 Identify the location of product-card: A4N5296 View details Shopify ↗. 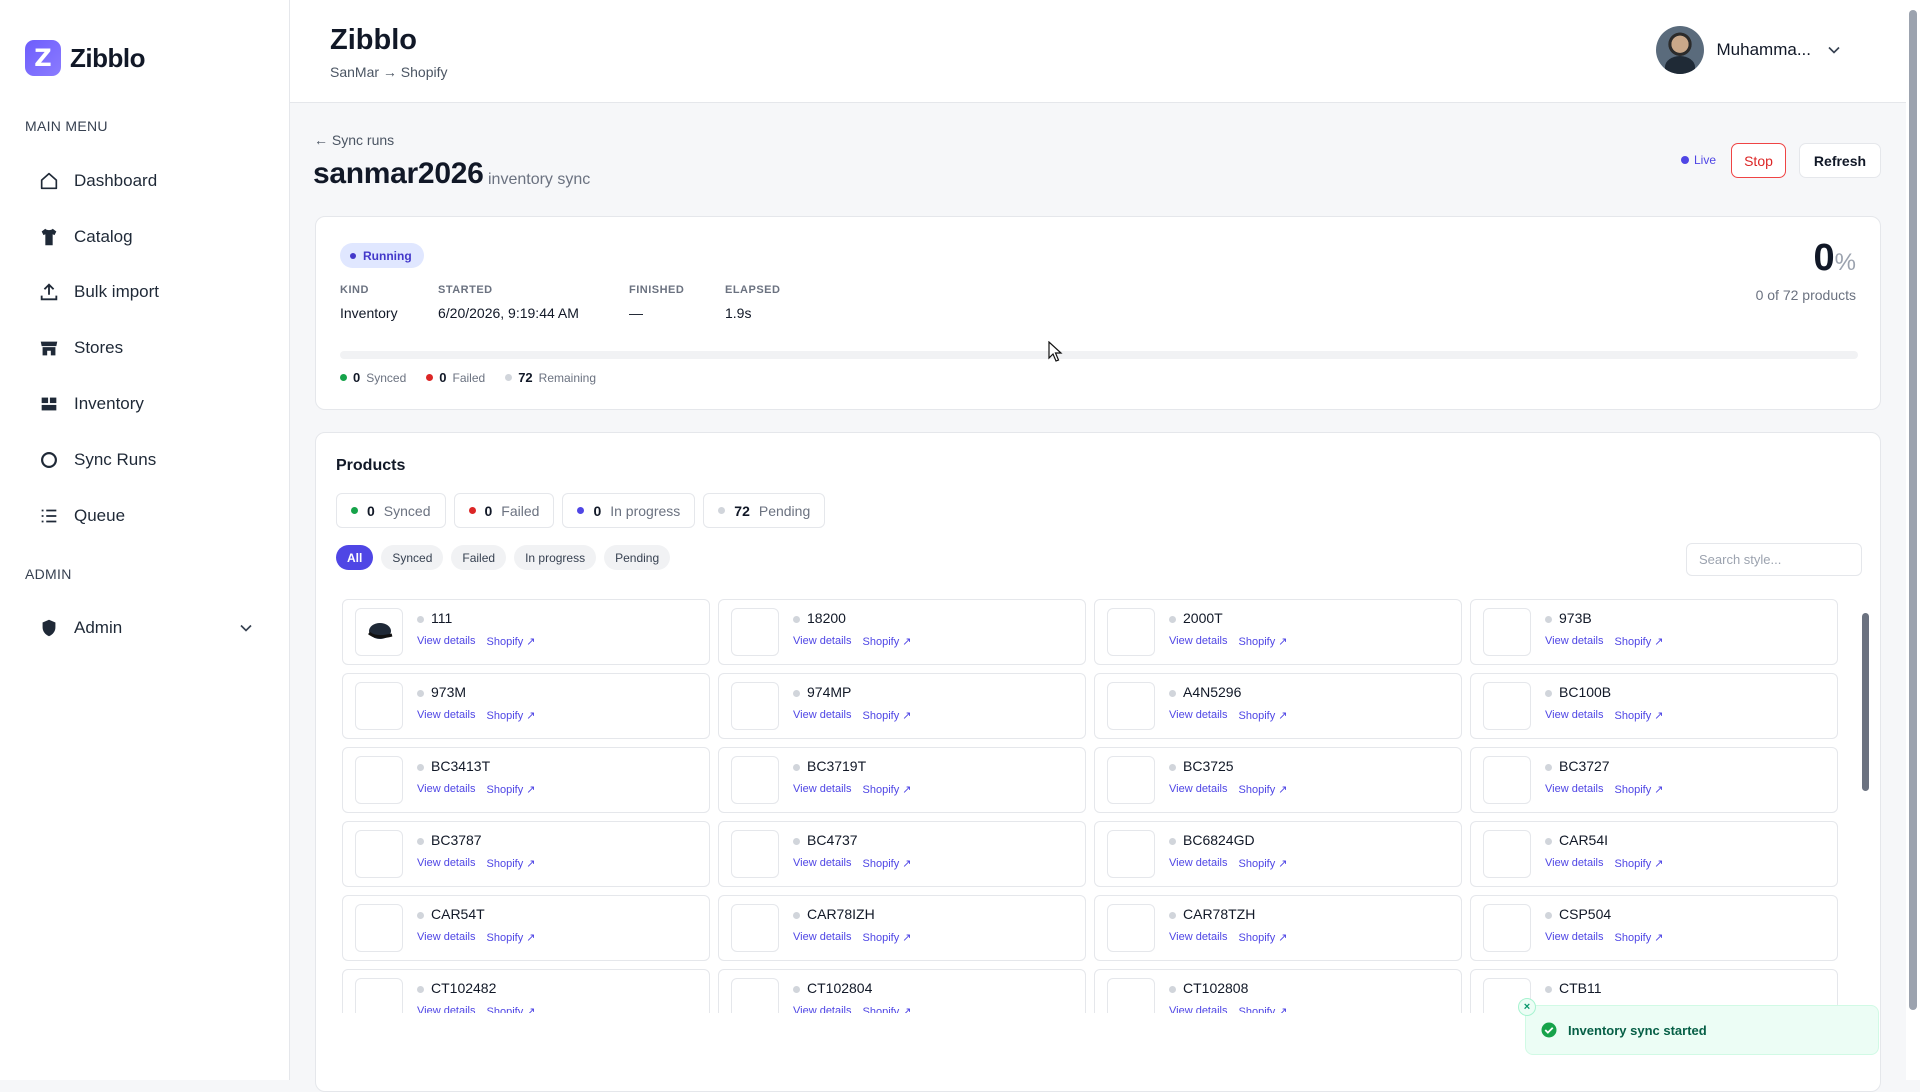
(1278, 706).